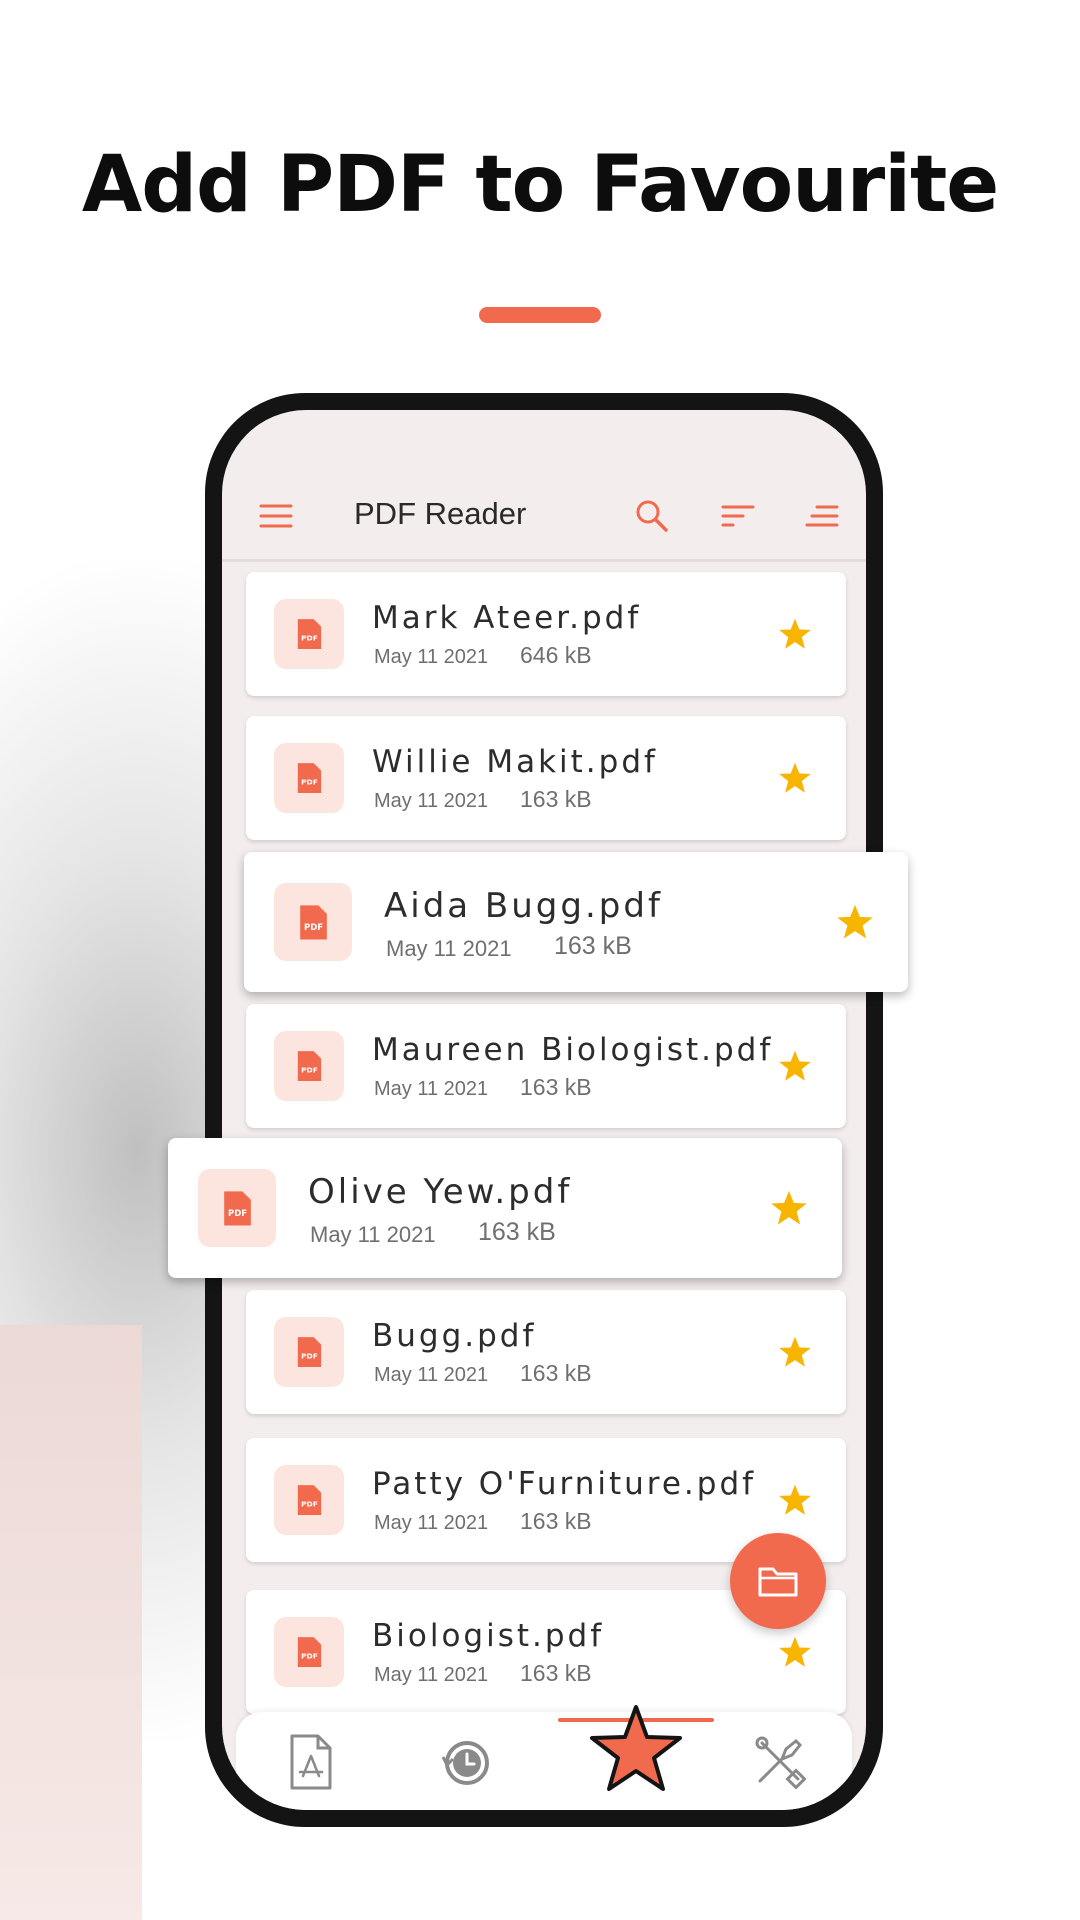 Image resolution: width=1080 pixels, height=1920 pixels. I want to click on file-card: PDF Willie Makit.pdf May 11 2021 163 kB, so click(546, 778).